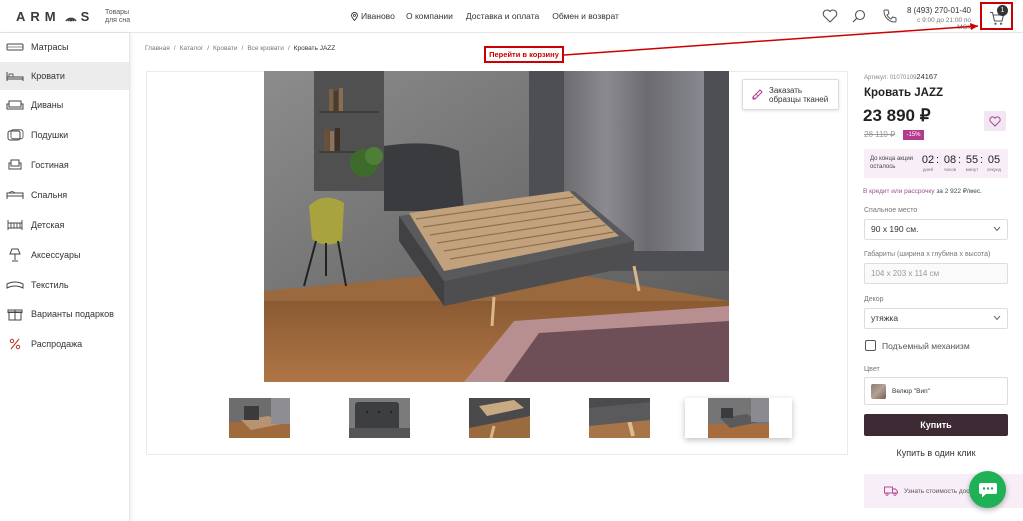 Image resolution: width=1023 pixels, height=521 pixels. Describe the element at coordinates (885, 318) in the screenshot. I see `decor-value: утяжка` at that location.